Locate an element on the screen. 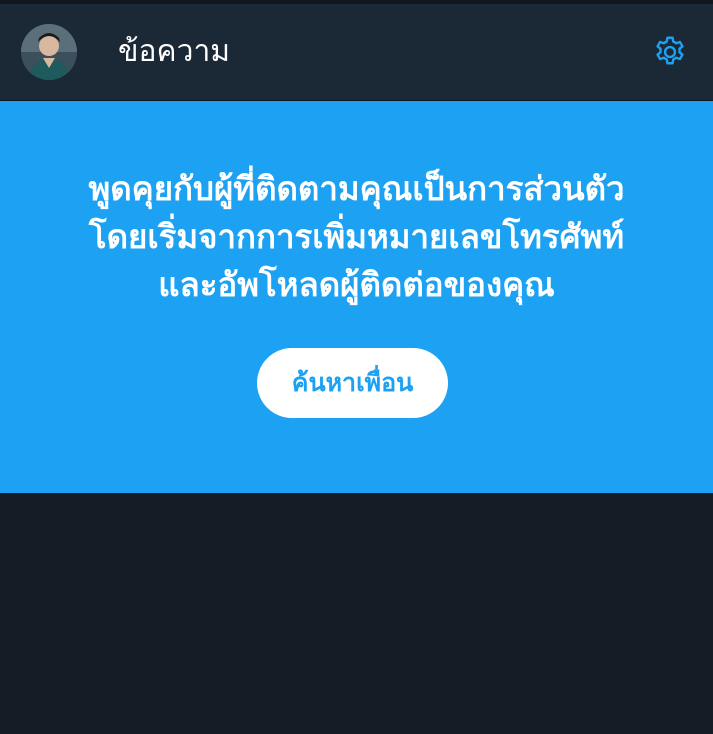 The image size is (713, 734). avatar-image is located at coordinates (49, 52).